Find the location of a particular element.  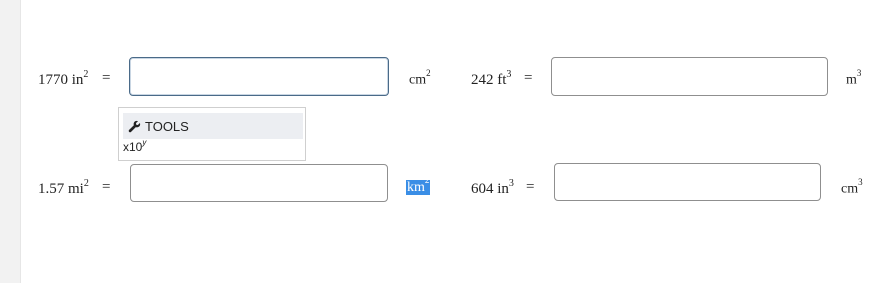

given-value: 1770 is located at coordinates (53, 80).